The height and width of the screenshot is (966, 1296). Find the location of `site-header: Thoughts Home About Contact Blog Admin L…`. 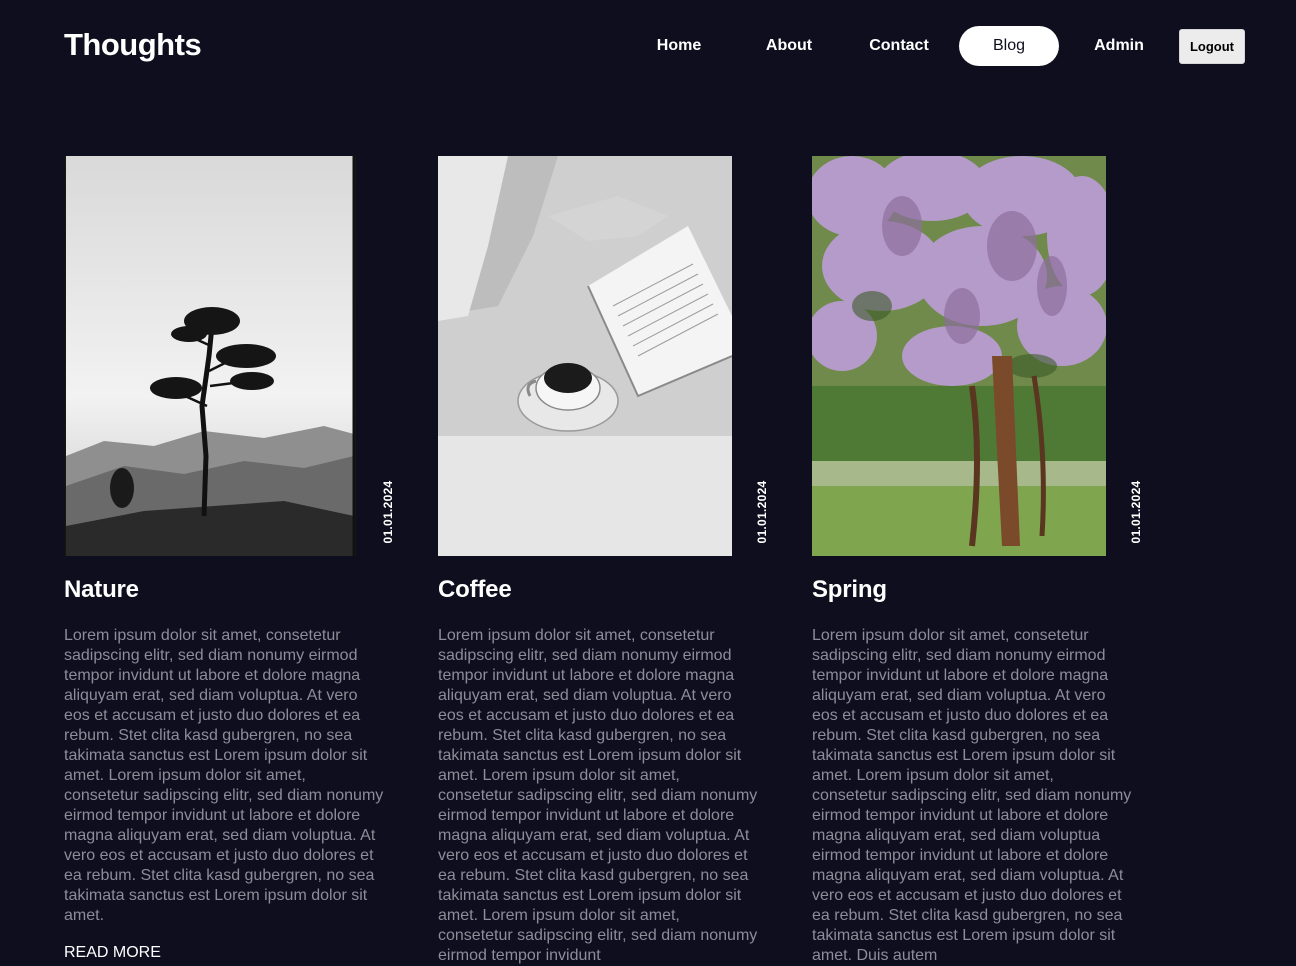

site-header: Thoughts Home About Contact Blog Admin L… is located at coordinates (648, 46).